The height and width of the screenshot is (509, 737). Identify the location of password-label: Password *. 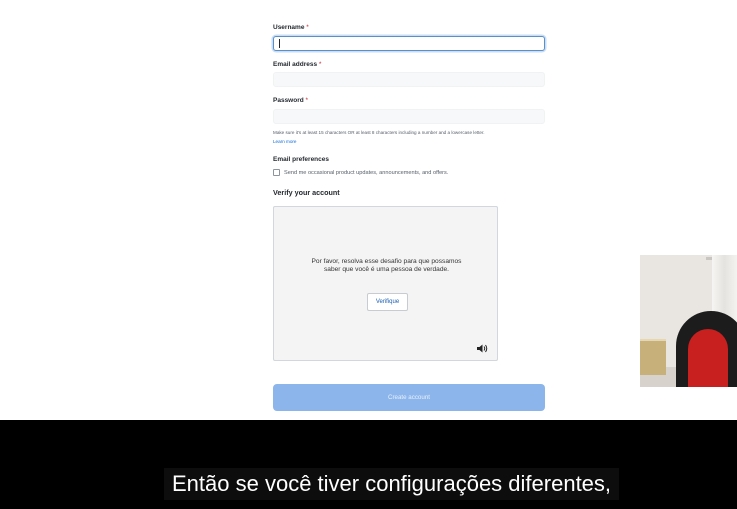
(290, 100).